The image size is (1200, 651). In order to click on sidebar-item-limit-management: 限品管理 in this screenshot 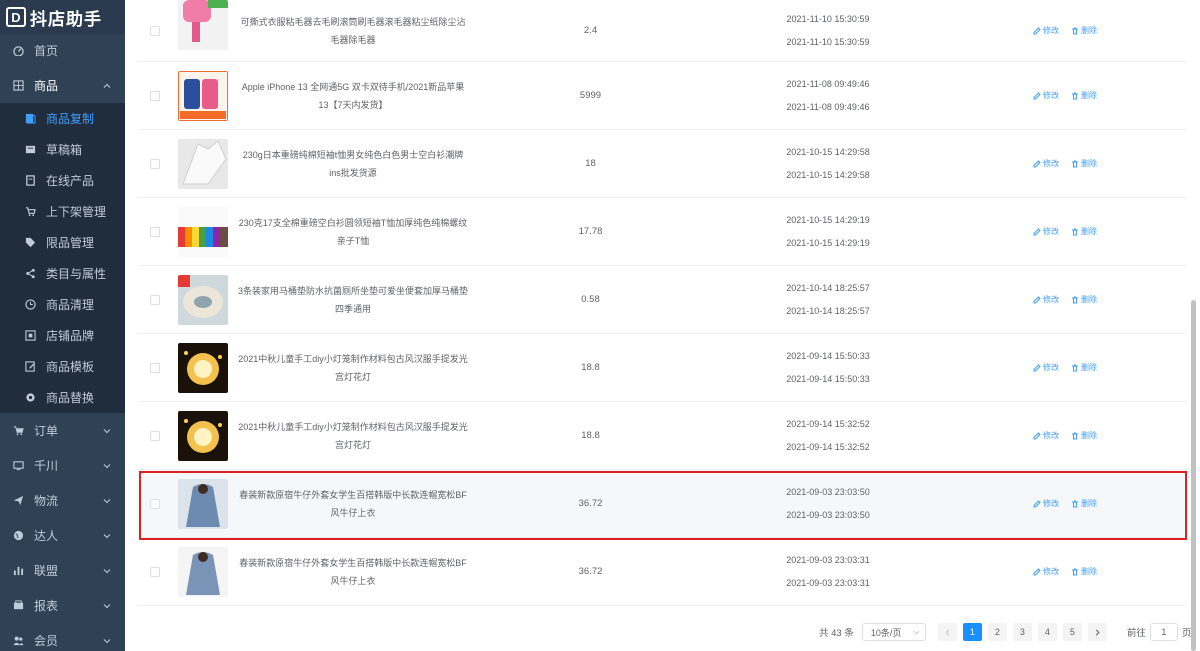, I will do `click(62, 242)`.